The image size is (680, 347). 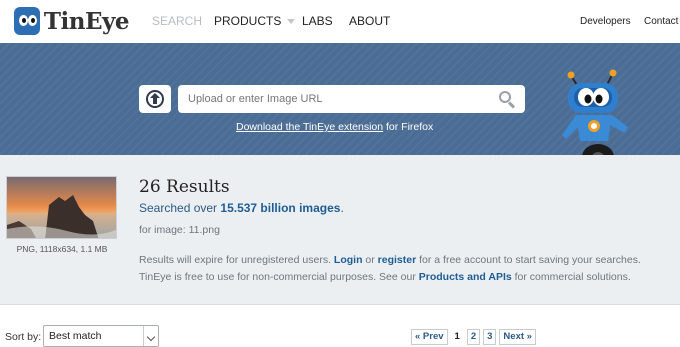 What do you see at coordinates (517, 337) in the screenshot?
I see `next-page-button: Next »` at bounding box center [517, 337].